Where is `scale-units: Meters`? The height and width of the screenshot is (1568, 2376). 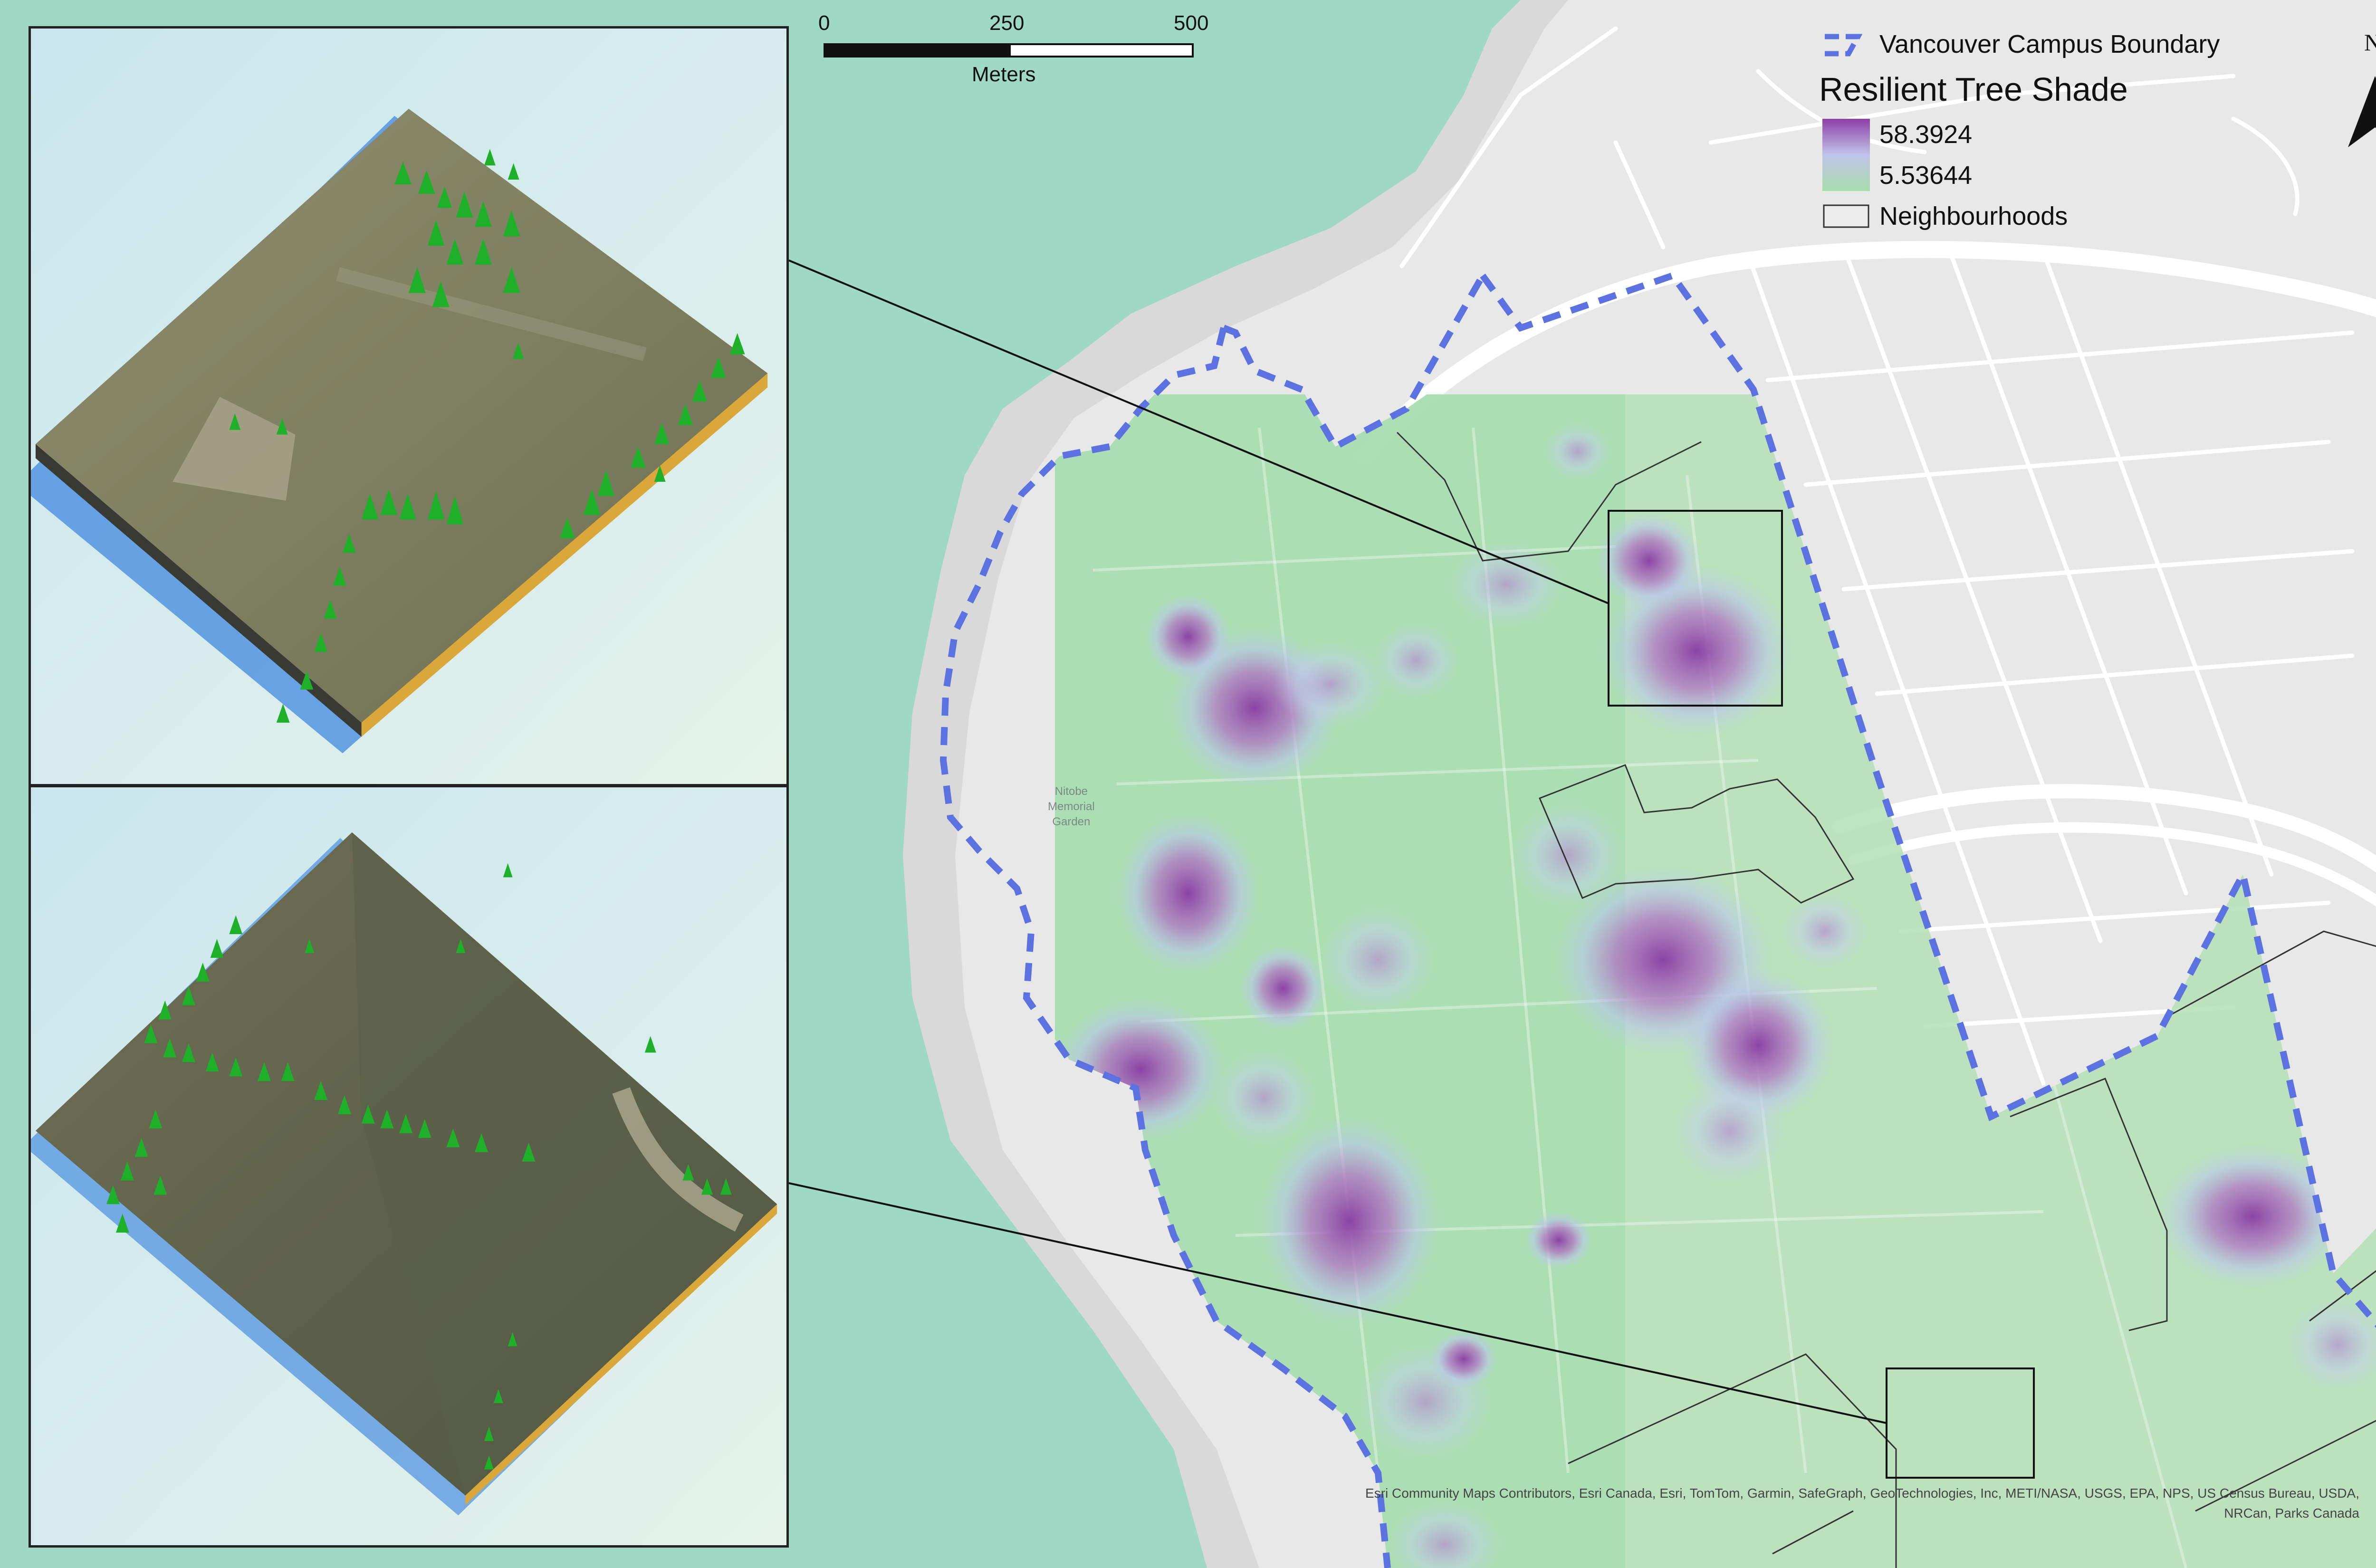
scale-units: Meters is located at coordinates (1004, 74).